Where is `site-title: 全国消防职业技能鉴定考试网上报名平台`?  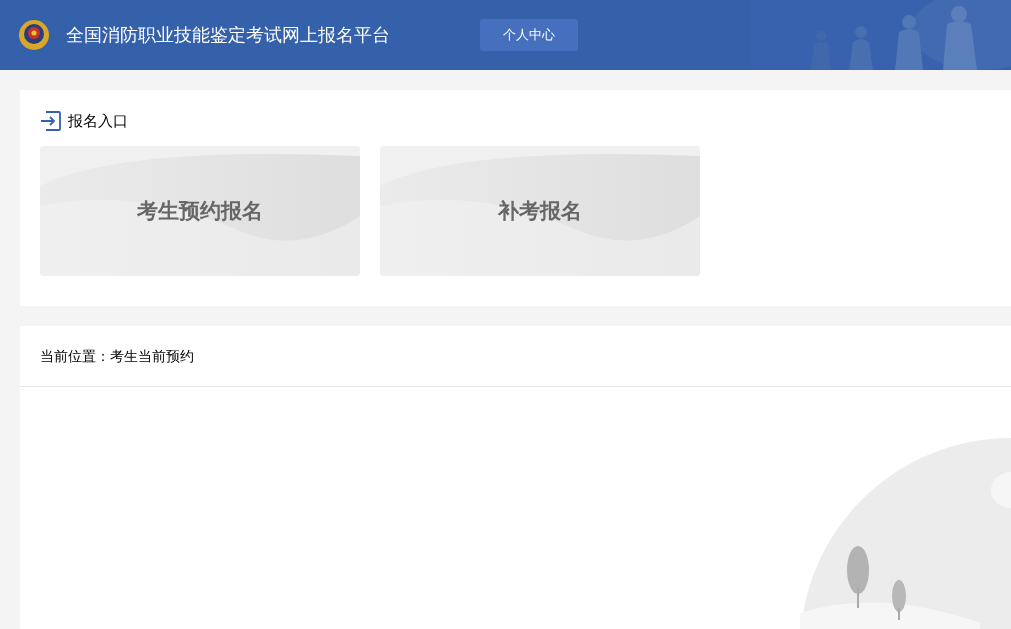
site-title: 全国消防职业技能鉴定考试网上报名平台 is located at coordinates (228, 35).